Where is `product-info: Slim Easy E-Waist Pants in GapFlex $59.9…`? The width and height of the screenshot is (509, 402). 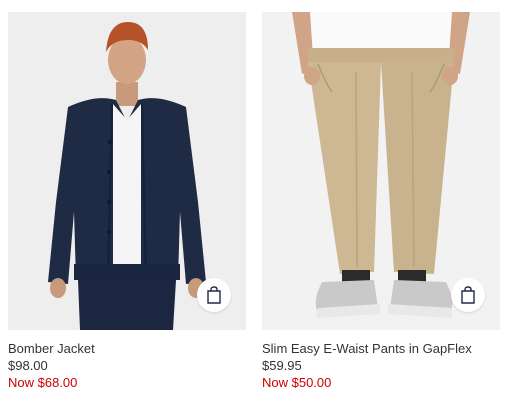
product-info: Slim Easy E-Waist Pants in GapFlex $59.9… is located at coordinates (381, 360).